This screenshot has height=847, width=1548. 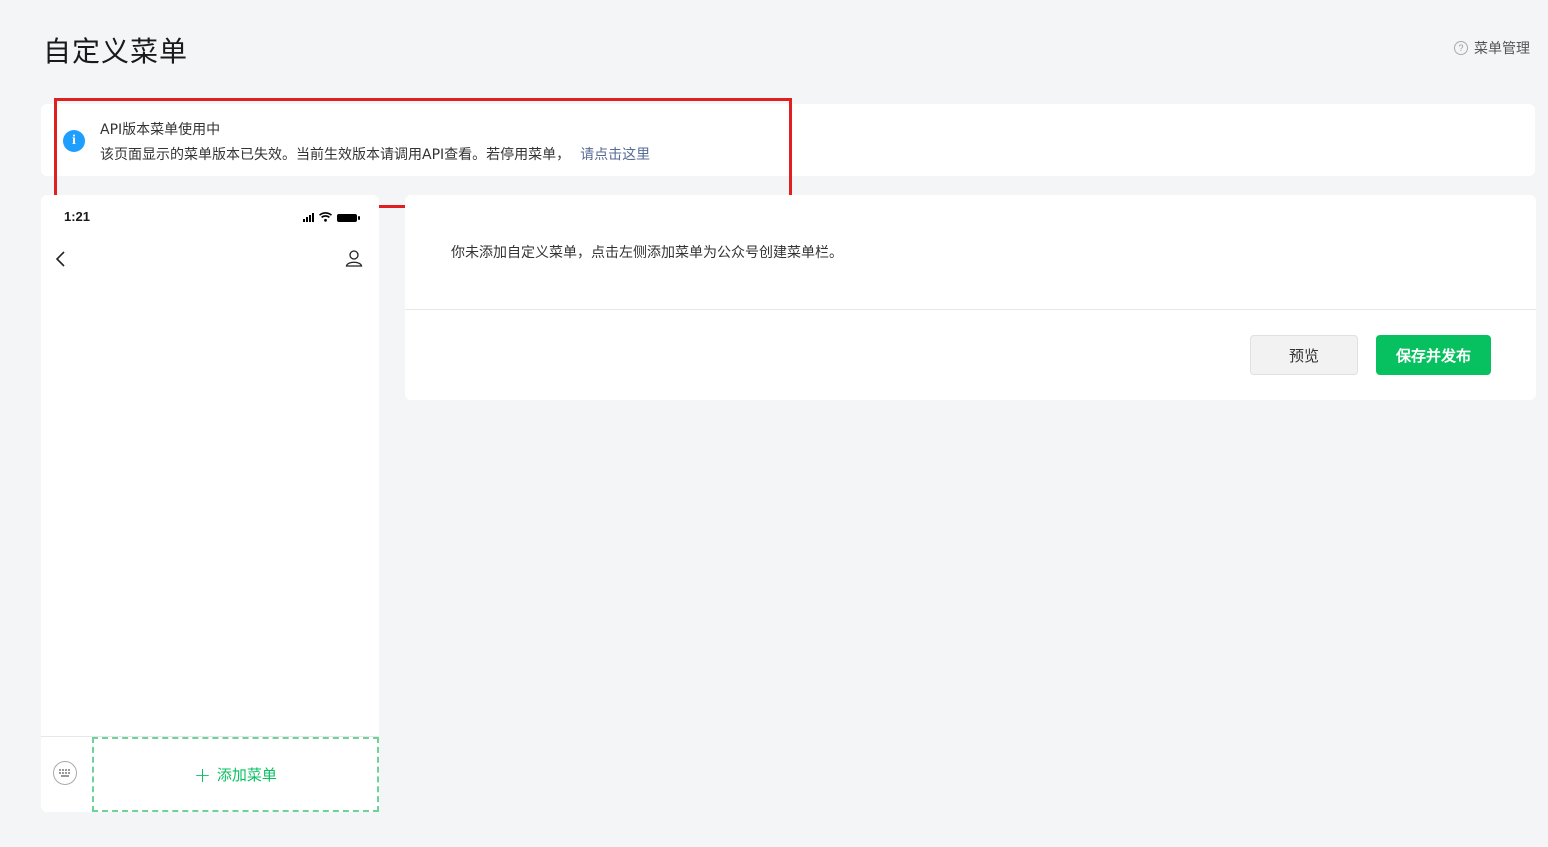 What do you see at coordinates (1461, 48) in the screenshot?
I see `question-circle-icon: ?` at bounding box center [1461, 48].